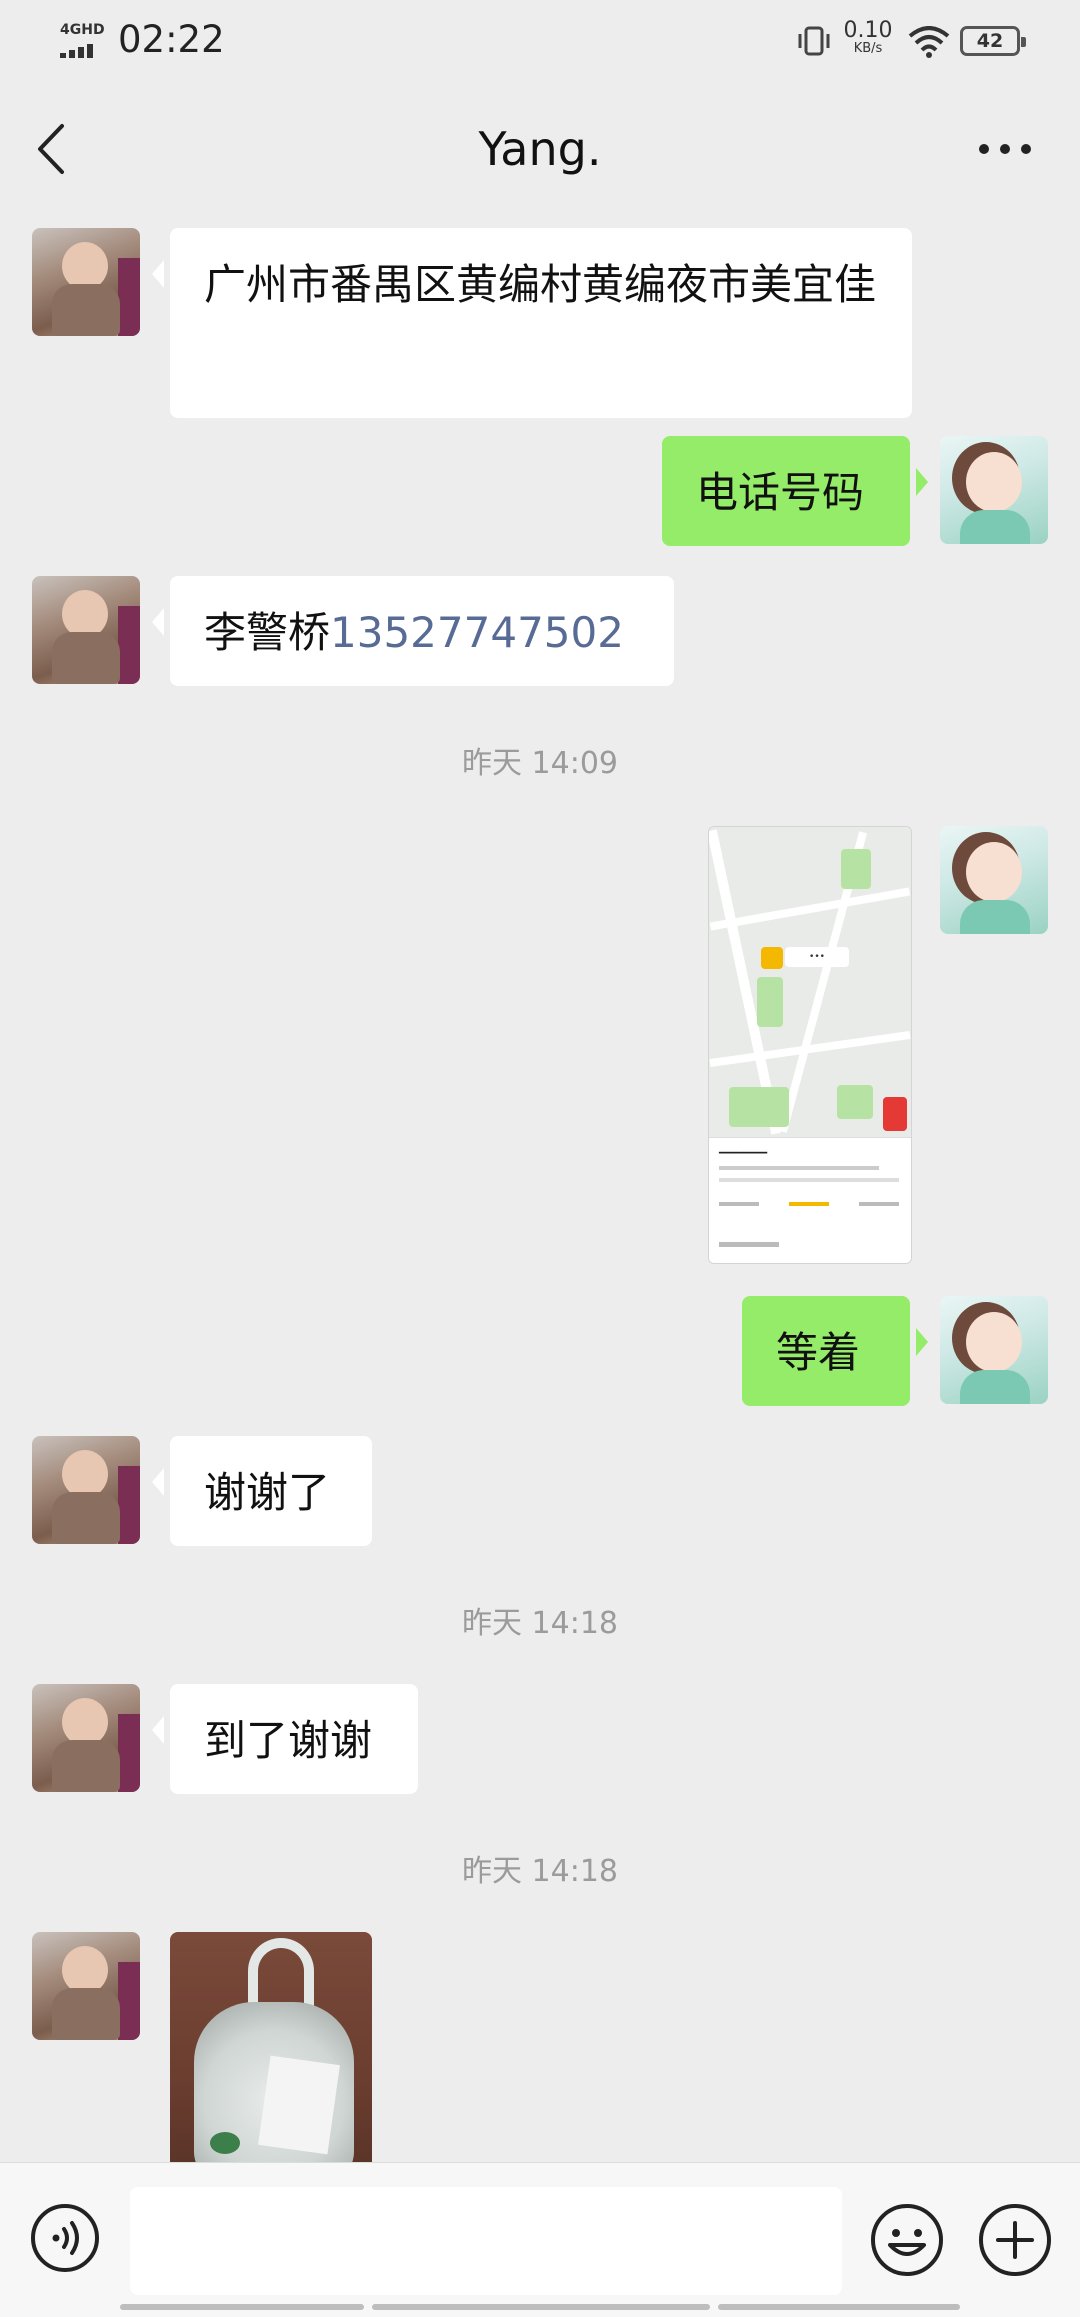 The image size is (1080, 2317). I want to click on network-speed: 0.10 KB/s, so click(868, 37).